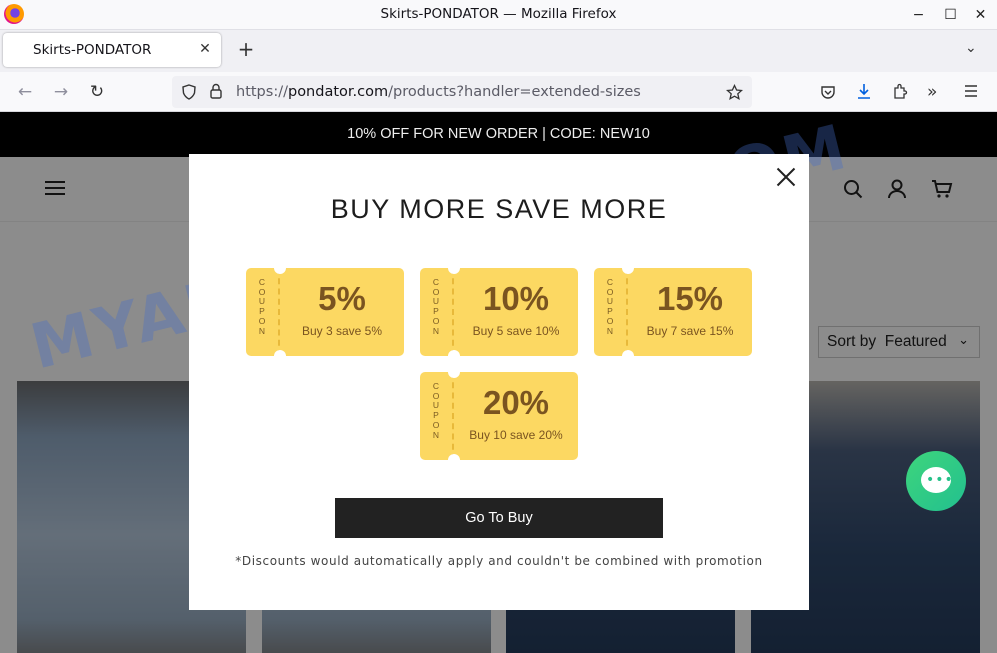  What do you see at coordinates (498, 51) in the screenshot?
I see `tab-strip: Skirts-PONDATOR ✕ + ⌄` at bounding box center [498, 51].